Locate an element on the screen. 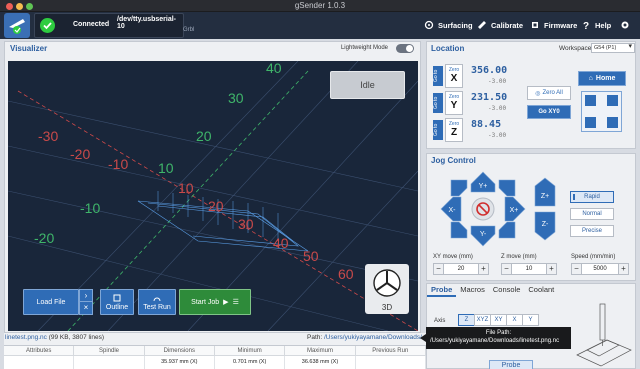 This screenshot has height=369, width=640. z-decrease-button: − is located at coordinates (506, 269).